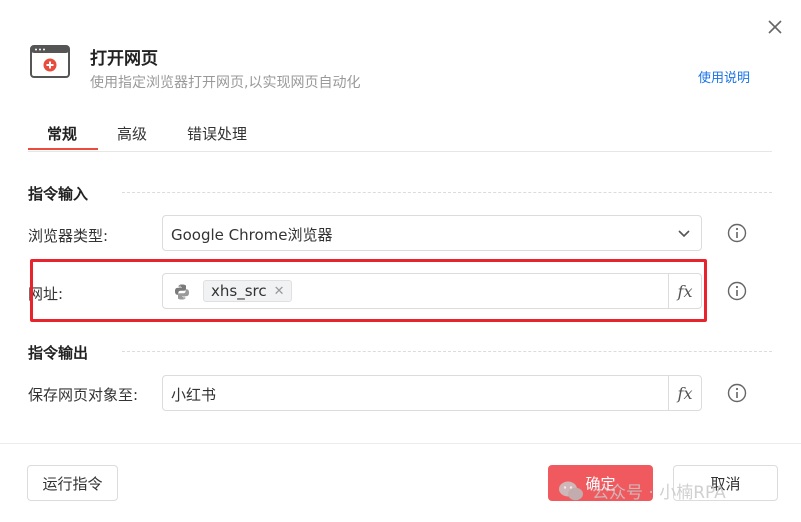  I want to click on dialog-title: 打开网页, so click(124, 59).